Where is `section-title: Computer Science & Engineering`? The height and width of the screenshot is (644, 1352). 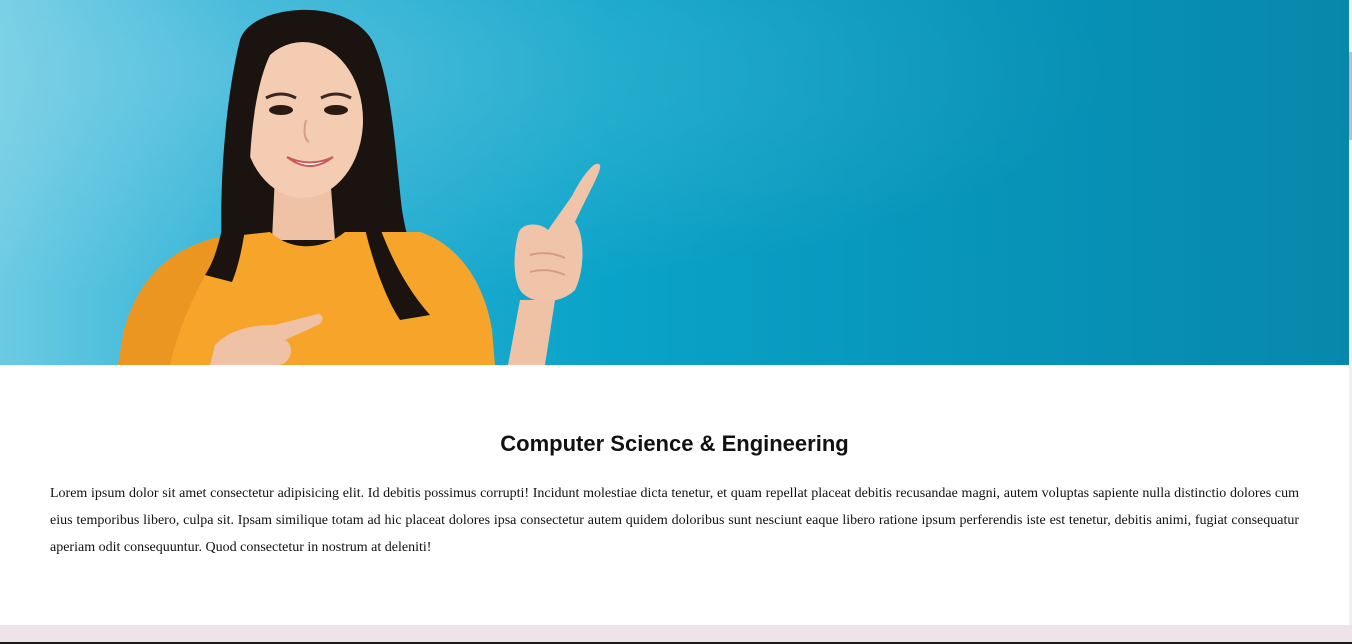
section-title: Computer Science & Engineering is located at coordinates (674, 443).